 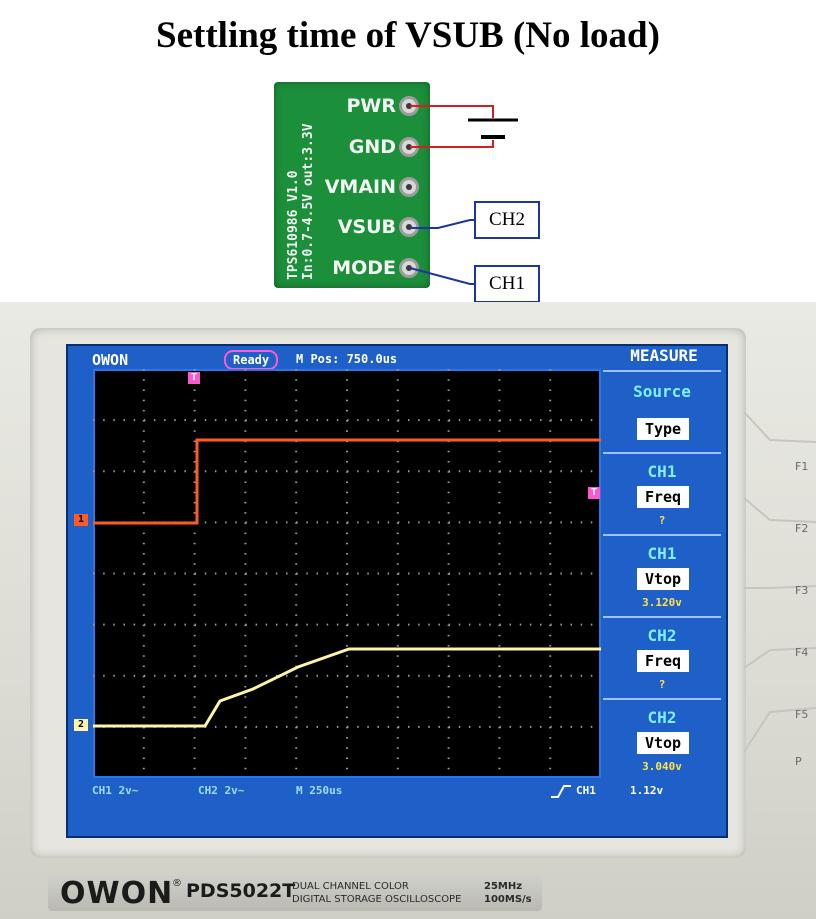 What do you see at coordinates (115, 790) in the screenshot?
I see `ch1-scale-readout: CH1 2v~` at bounding box center [115, 790].